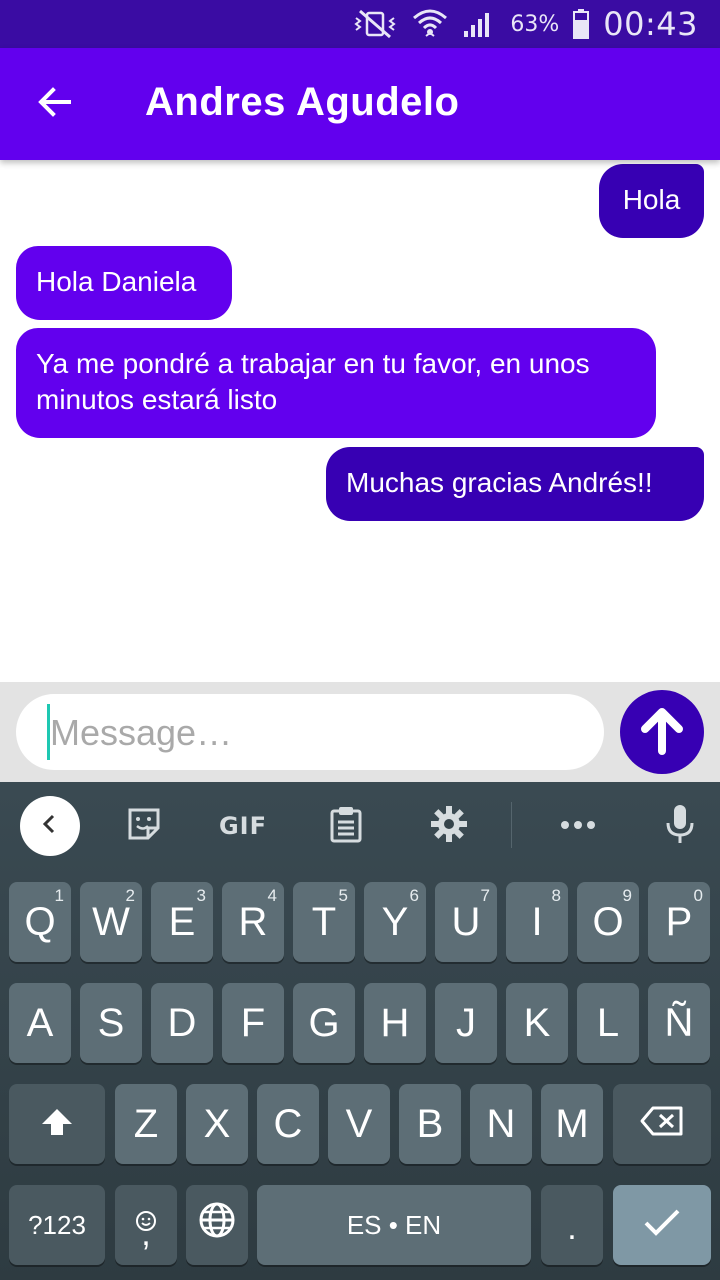  I want to click on sticker-button, so click(144, 826).